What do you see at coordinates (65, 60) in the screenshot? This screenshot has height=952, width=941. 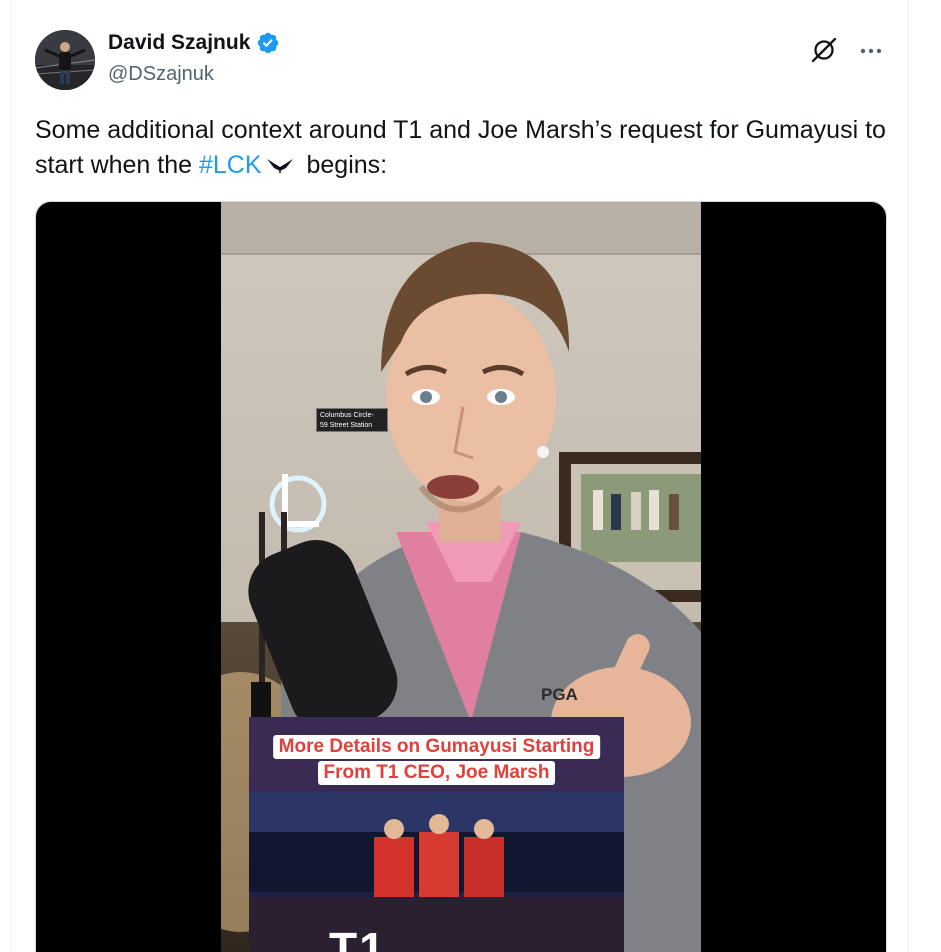 I see `avatar` at bounding box center [65, 60].